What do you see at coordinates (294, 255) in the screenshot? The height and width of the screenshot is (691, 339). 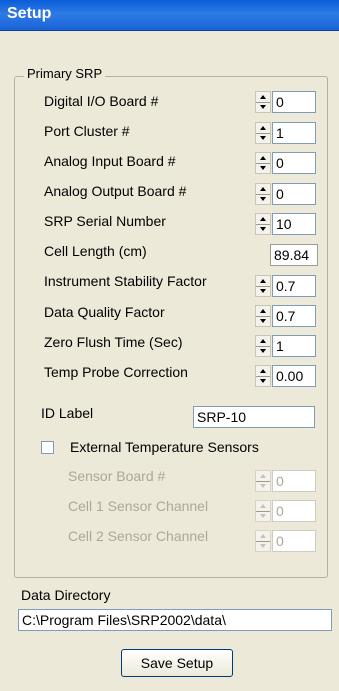 I see `cell-length-value: 89.84` at bounding box center [294, 255].